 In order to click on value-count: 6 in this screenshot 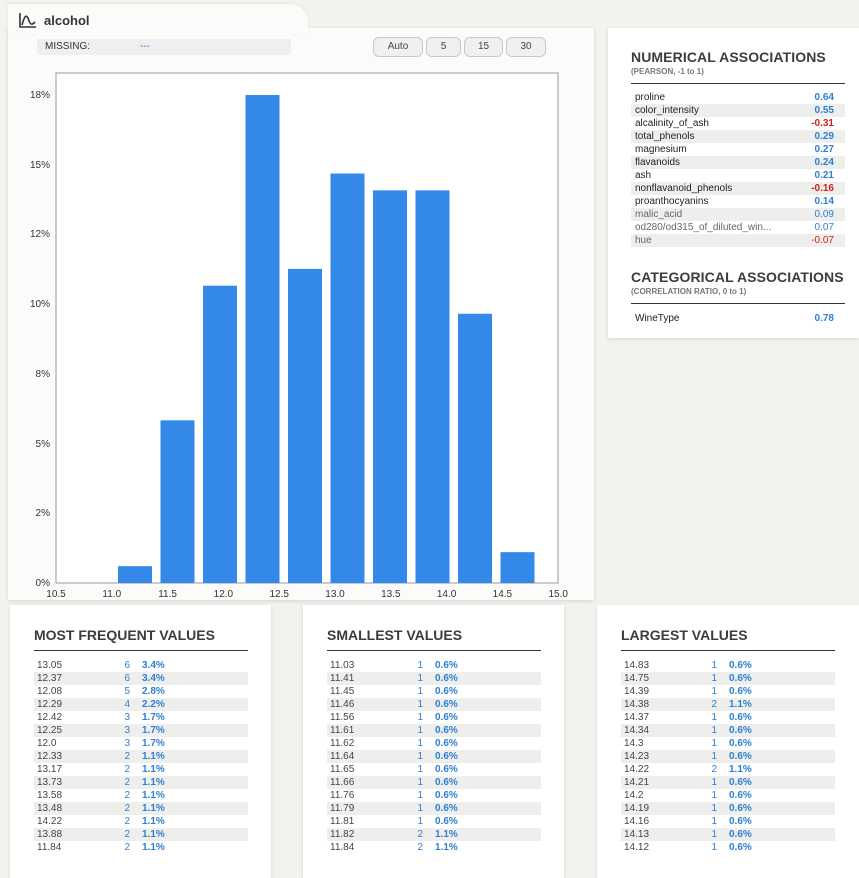, I will do `click(127, 678)`.